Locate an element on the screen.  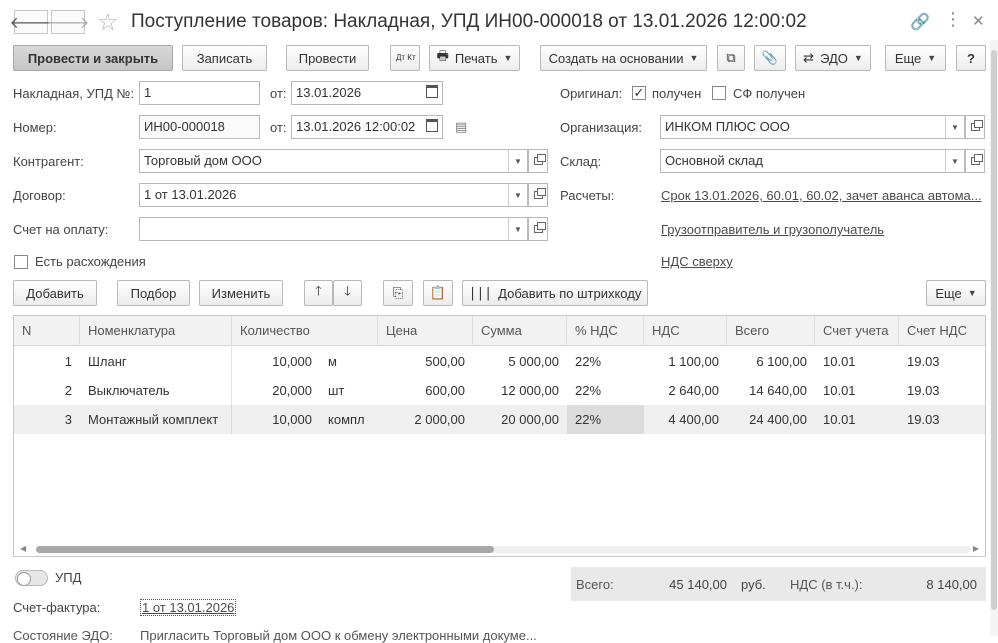
save-button: Записать is located at coordinates (224, 58).